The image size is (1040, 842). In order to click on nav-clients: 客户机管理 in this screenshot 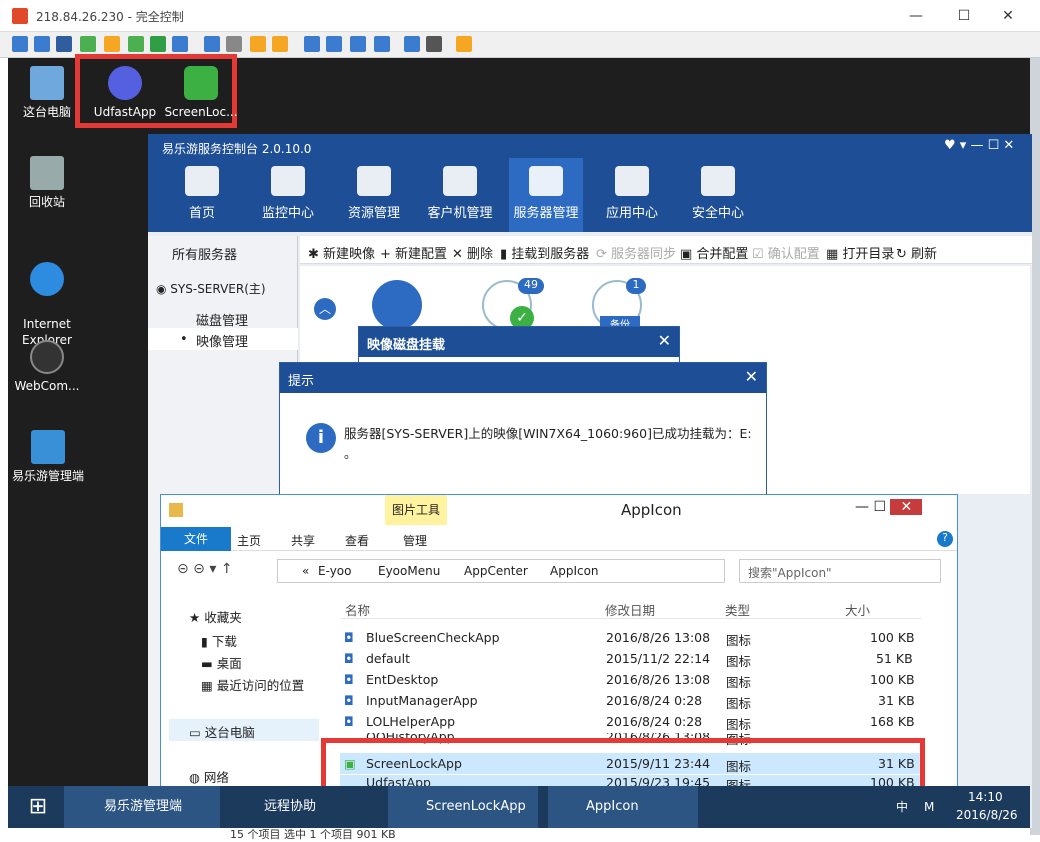, I will do `click(460, 193)`.